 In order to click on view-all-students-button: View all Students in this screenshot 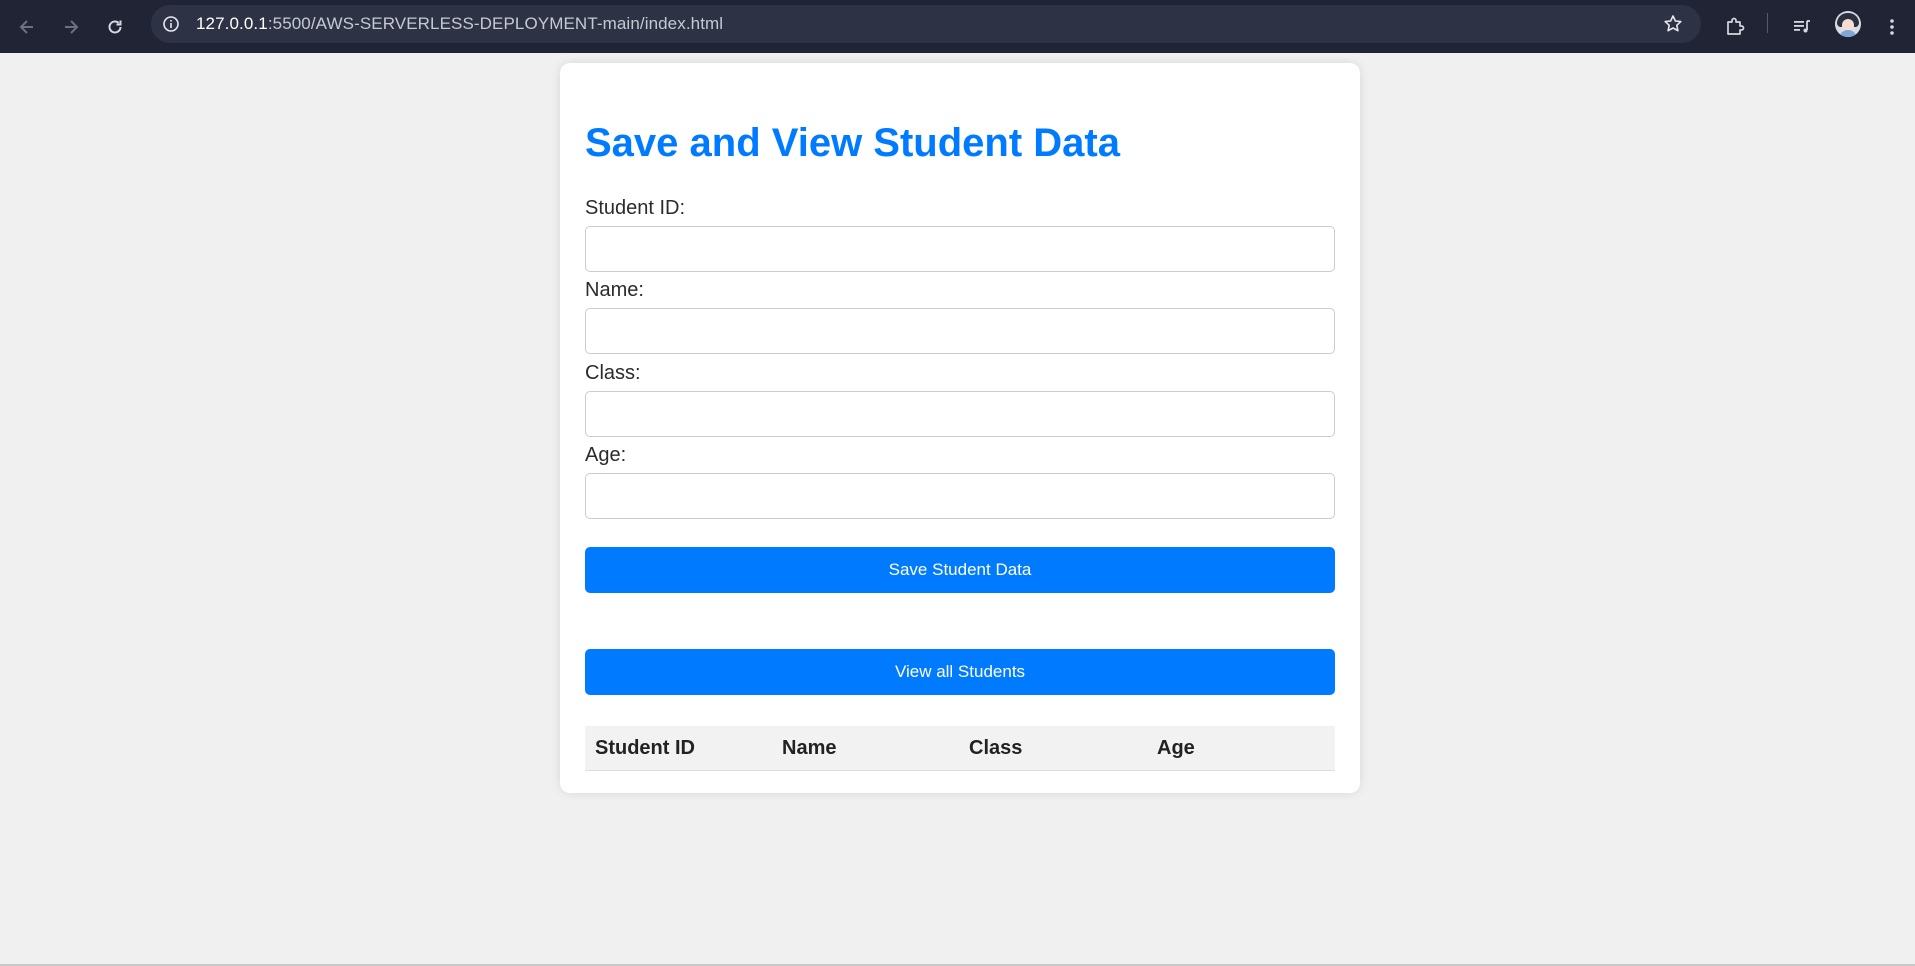, I will do `click(960, 672)`.